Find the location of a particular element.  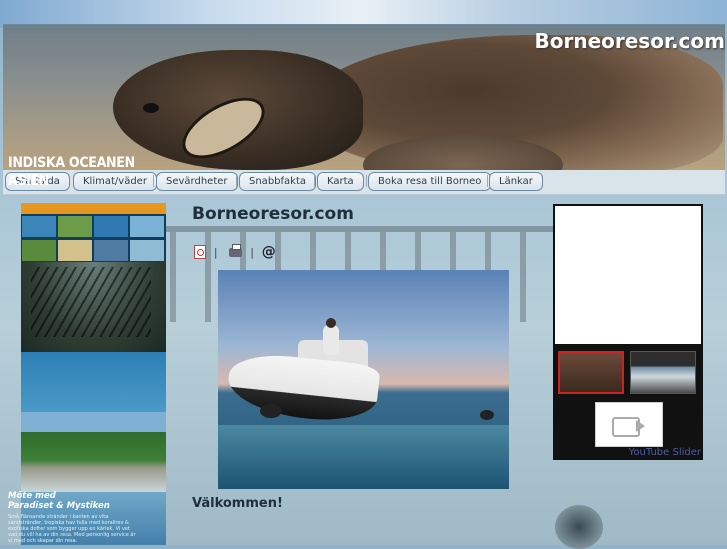

site-title: Borneoresor.com is located at coordinates (629, 41).